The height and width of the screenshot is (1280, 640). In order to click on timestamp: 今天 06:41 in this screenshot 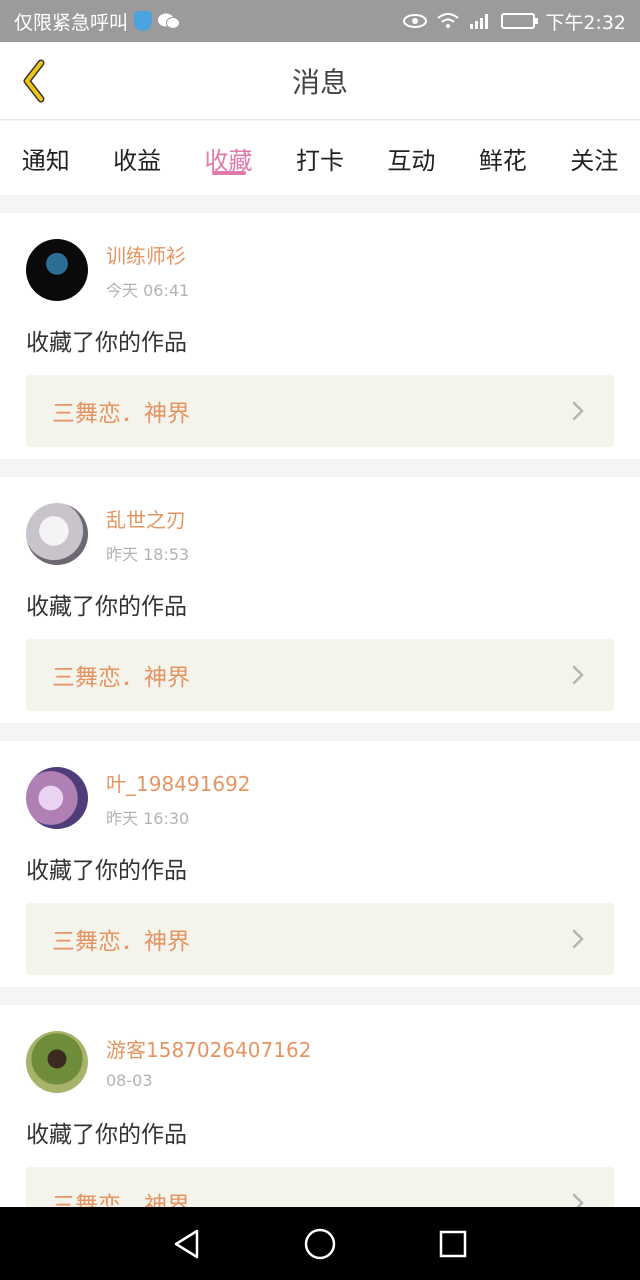, I will do `click(148, 290)`.